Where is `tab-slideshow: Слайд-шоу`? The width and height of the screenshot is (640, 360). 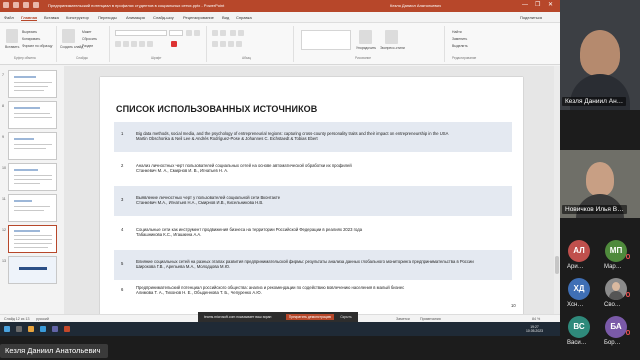 tab-slideshow: Слайд-шоу is located at coordinates (163, 17).